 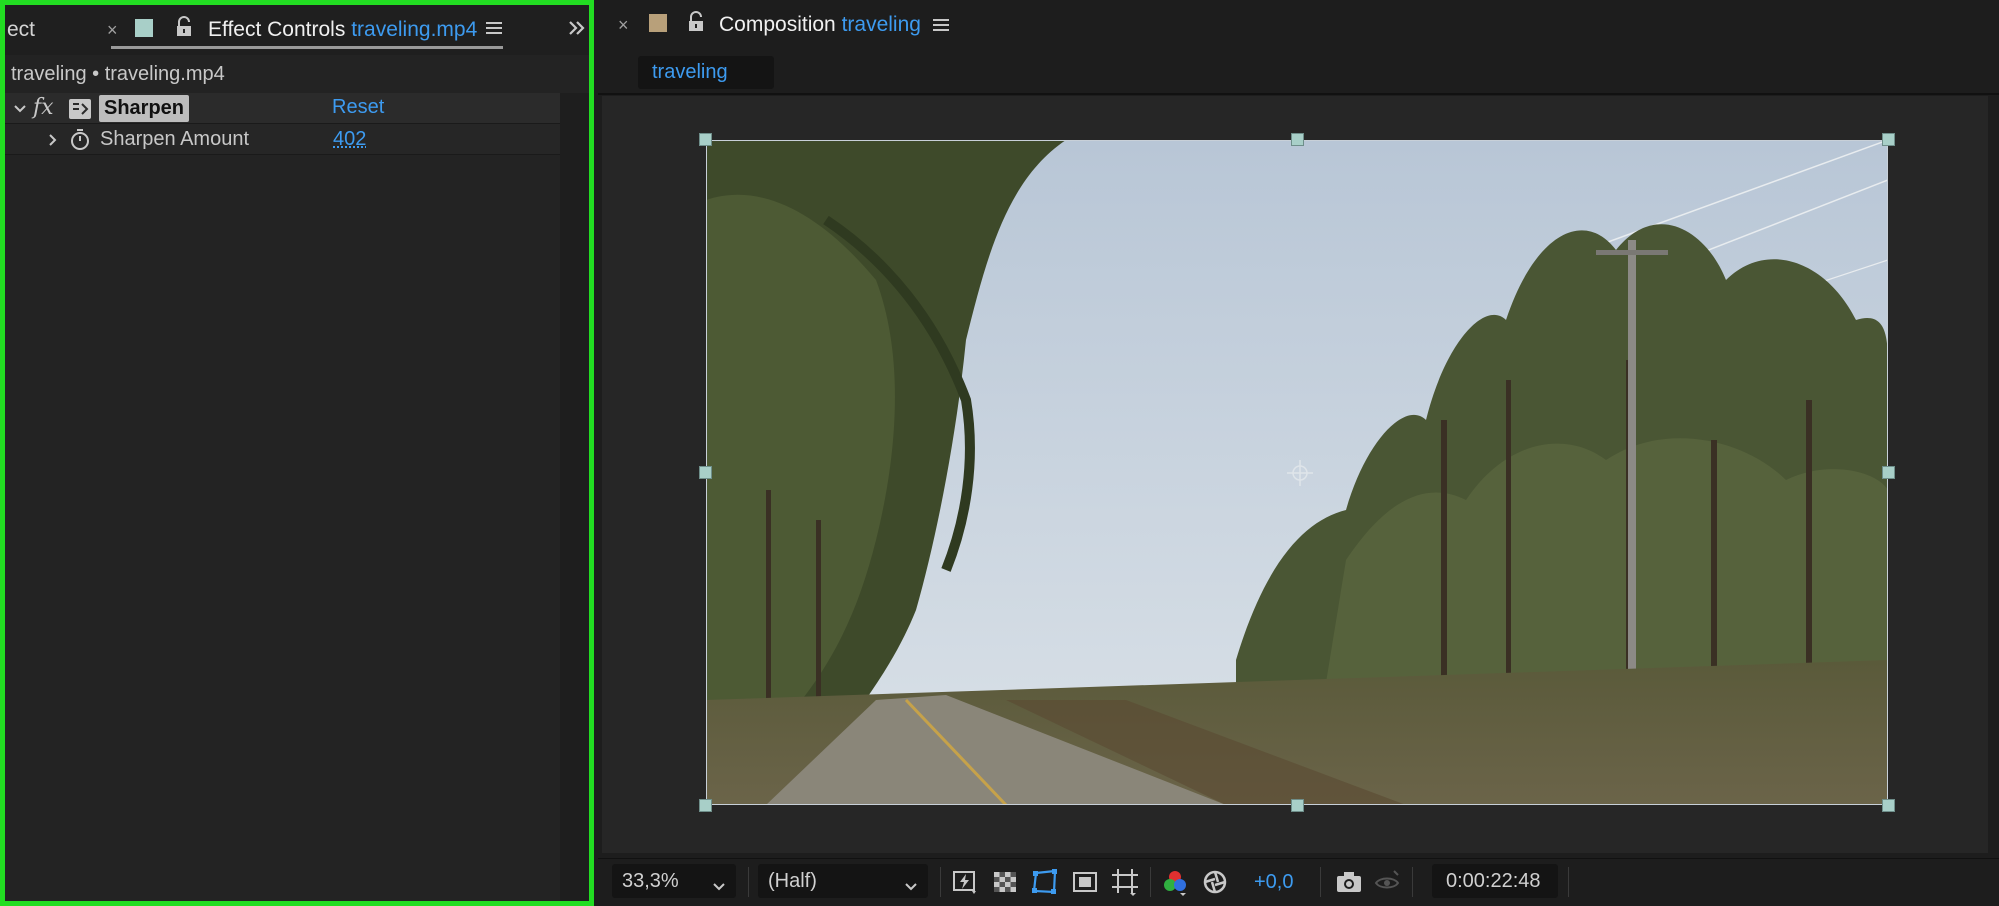 I want to click on stopwatch-icon, so click(x=80, y=141).